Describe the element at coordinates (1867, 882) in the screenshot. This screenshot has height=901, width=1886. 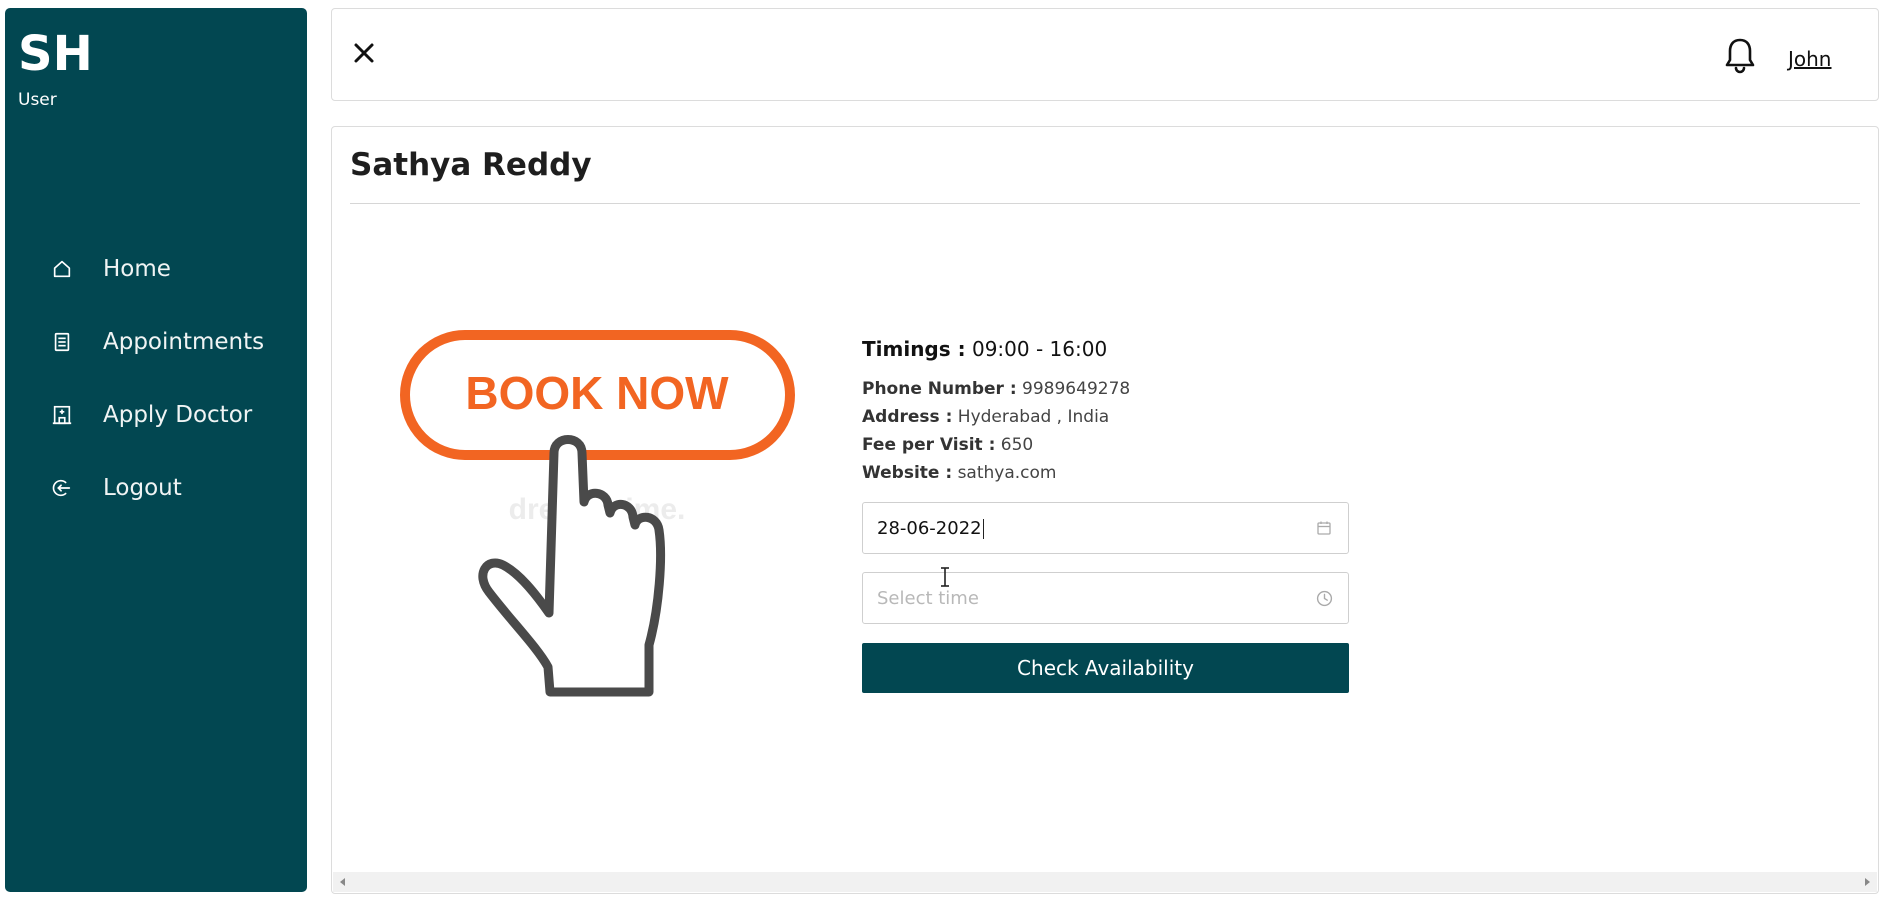
I see `scroll-right-arrow-icon` at that location.